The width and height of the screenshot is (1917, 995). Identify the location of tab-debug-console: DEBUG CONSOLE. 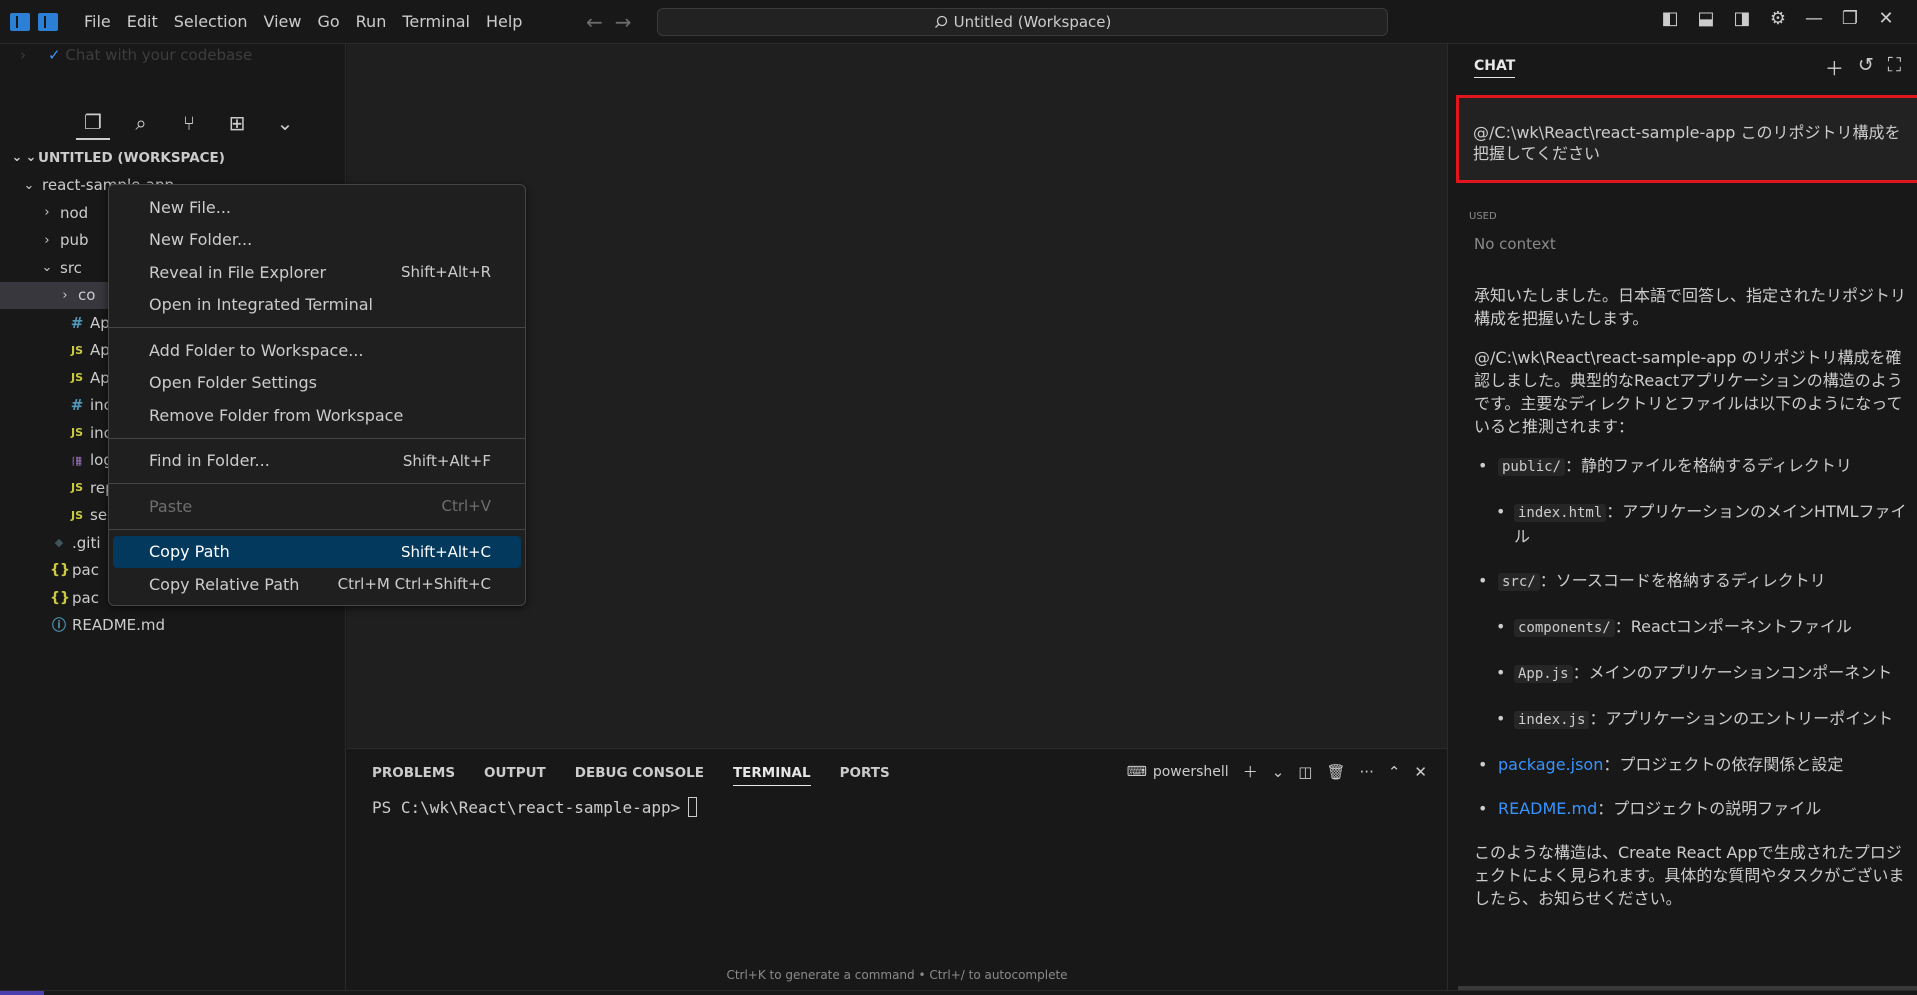
(639, 775).